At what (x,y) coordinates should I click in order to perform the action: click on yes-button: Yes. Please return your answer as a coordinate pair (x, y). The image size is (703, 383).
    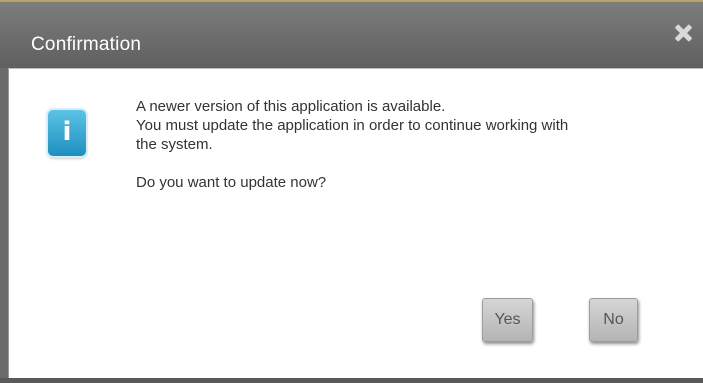
    Looking at the image, I should click on (507, 320).